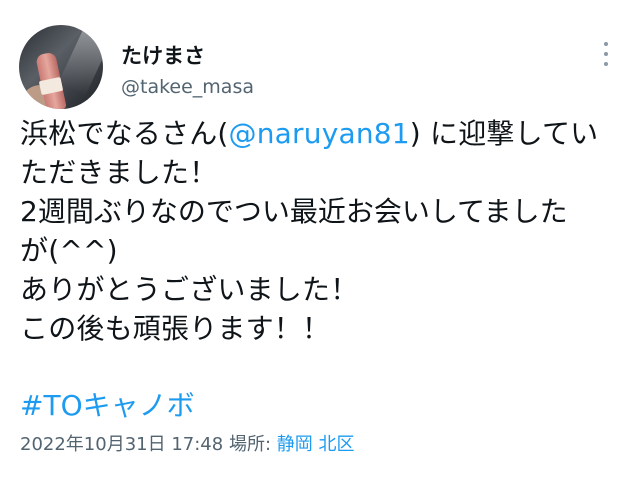 Image resolution: width=640 pixels, height=482 pixels. I want to click on tweet-line: 2週間ぶりなのでつい最近お会いしてました, so click(322, 211).